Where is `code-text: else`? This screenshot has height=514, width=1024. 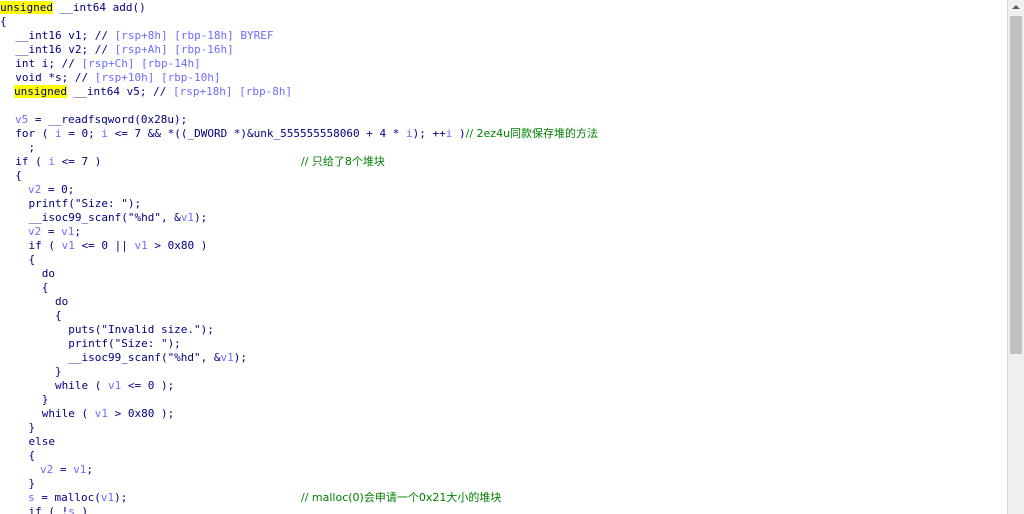
code-text: else is located at coordinates (28, 441).